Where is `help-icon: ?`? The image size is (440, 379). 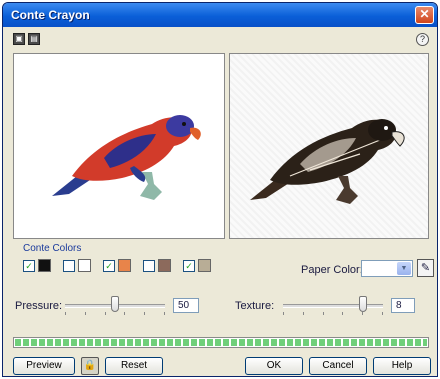
help-icon: ? is located at coordinates (422, 39).